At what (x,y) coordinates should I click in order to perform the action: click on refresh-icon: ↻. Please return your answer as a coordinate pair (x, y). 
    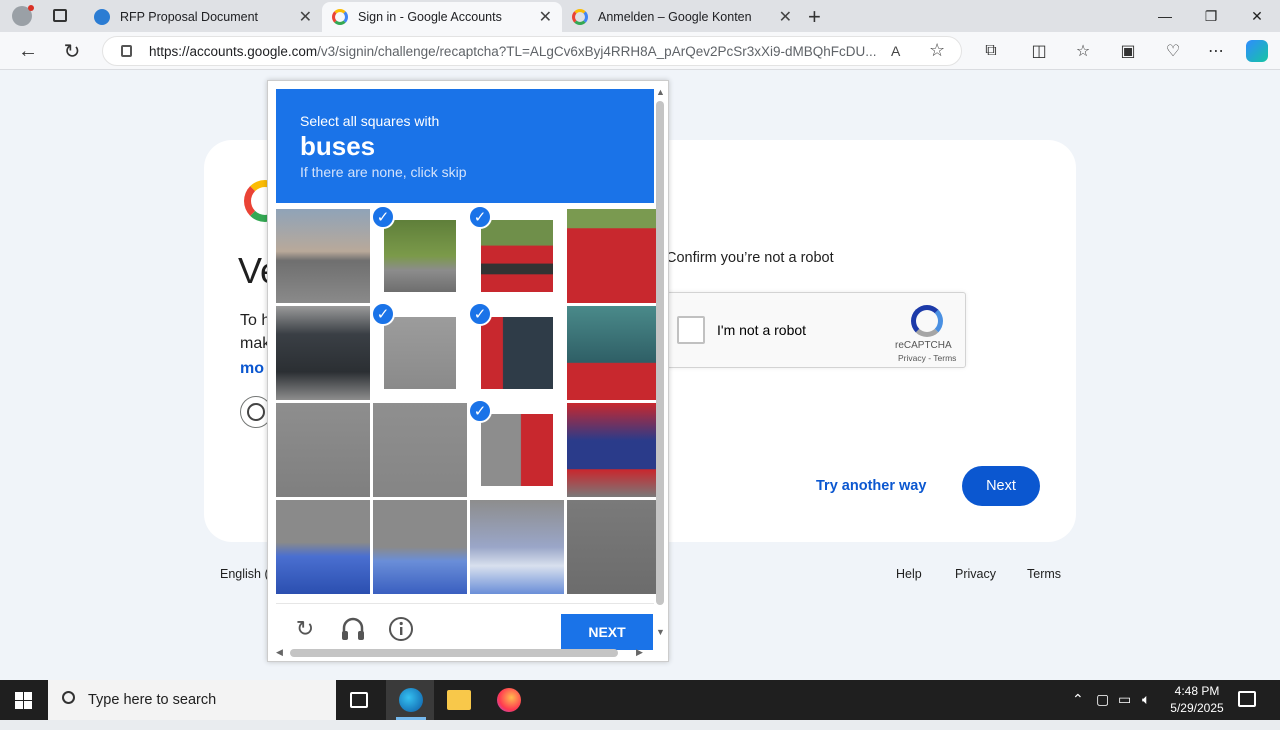
    Looking at the image, I should click on (72, 51).